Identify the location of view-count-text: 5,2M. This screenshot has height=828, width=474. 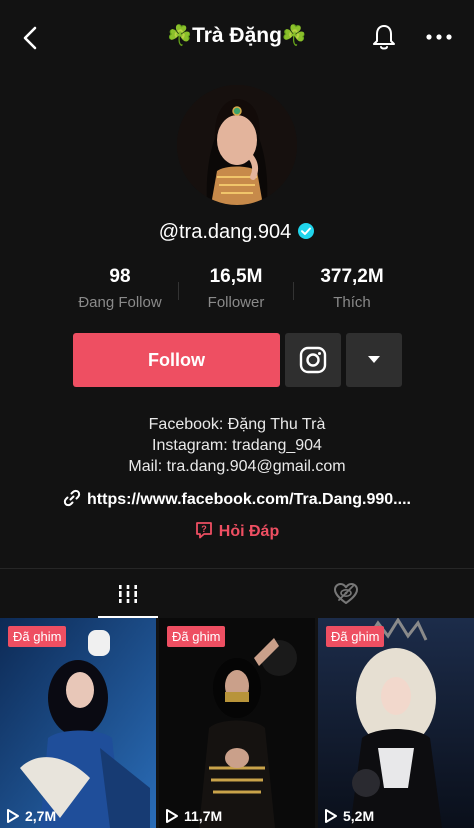
(359, 816).